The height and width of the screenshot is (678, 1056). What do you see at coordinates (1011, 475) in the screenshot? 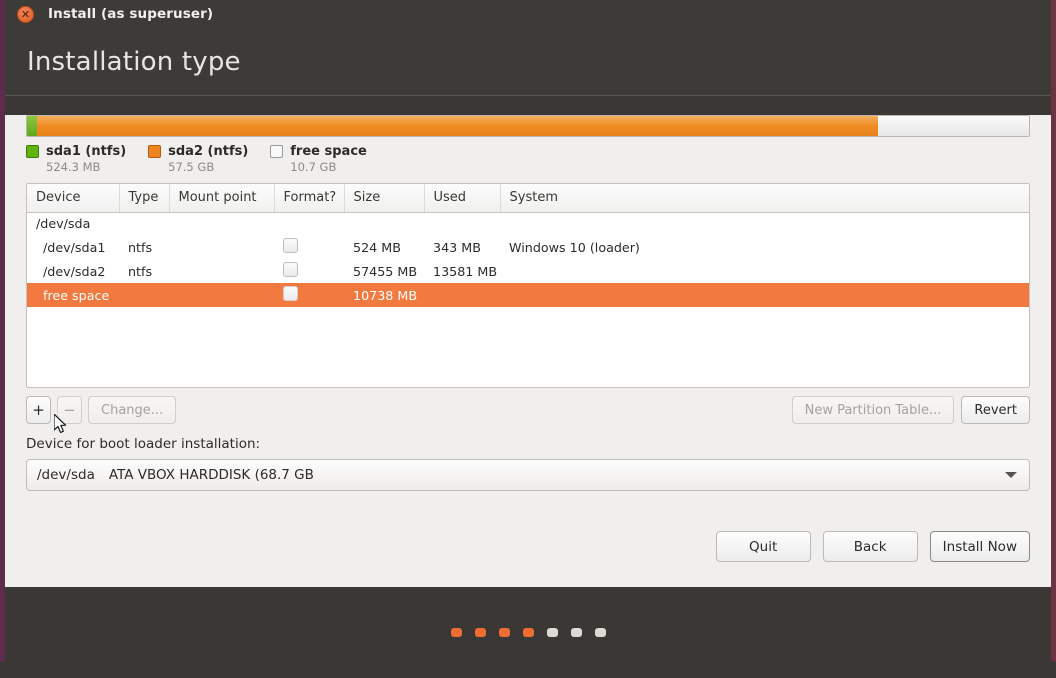
I see `chevron-down-icon` at bounding box center [1011, 475].